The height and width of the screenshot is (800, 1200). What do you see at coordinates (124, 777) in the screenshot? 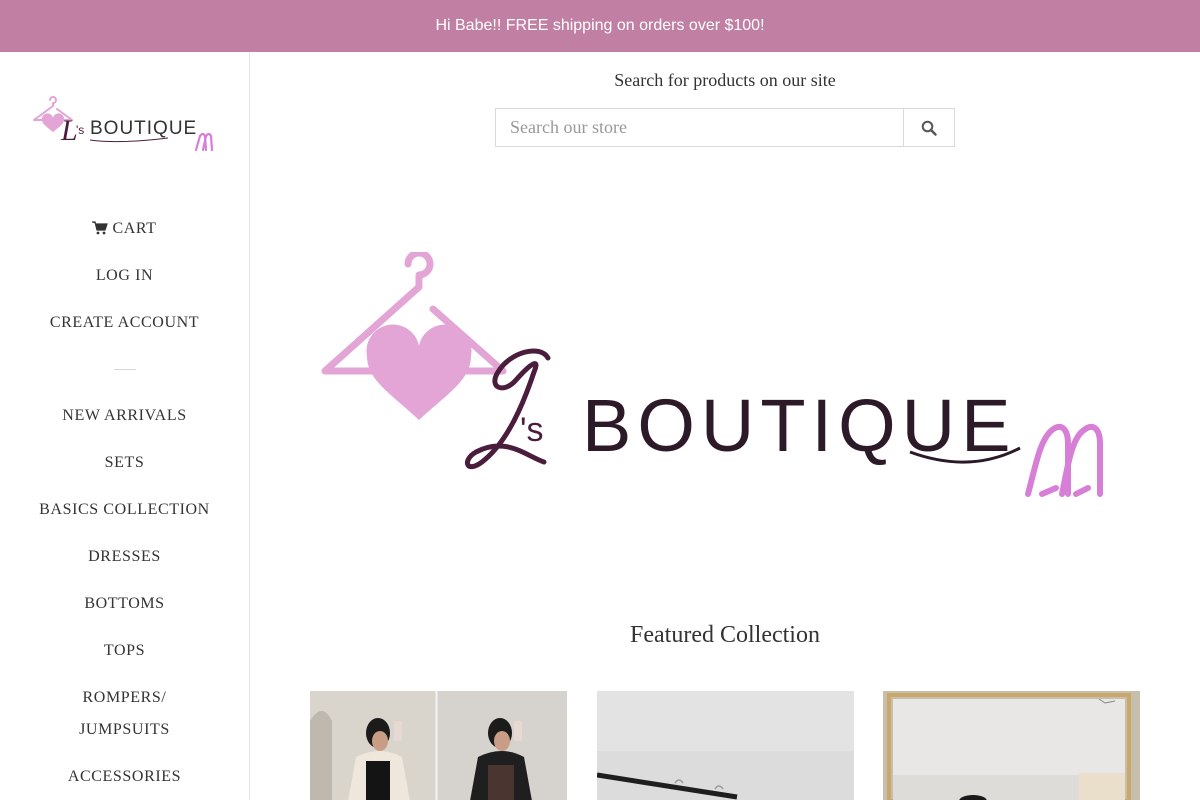
I see `nav-accessories: Accessories` at bounding box center [124, 777].